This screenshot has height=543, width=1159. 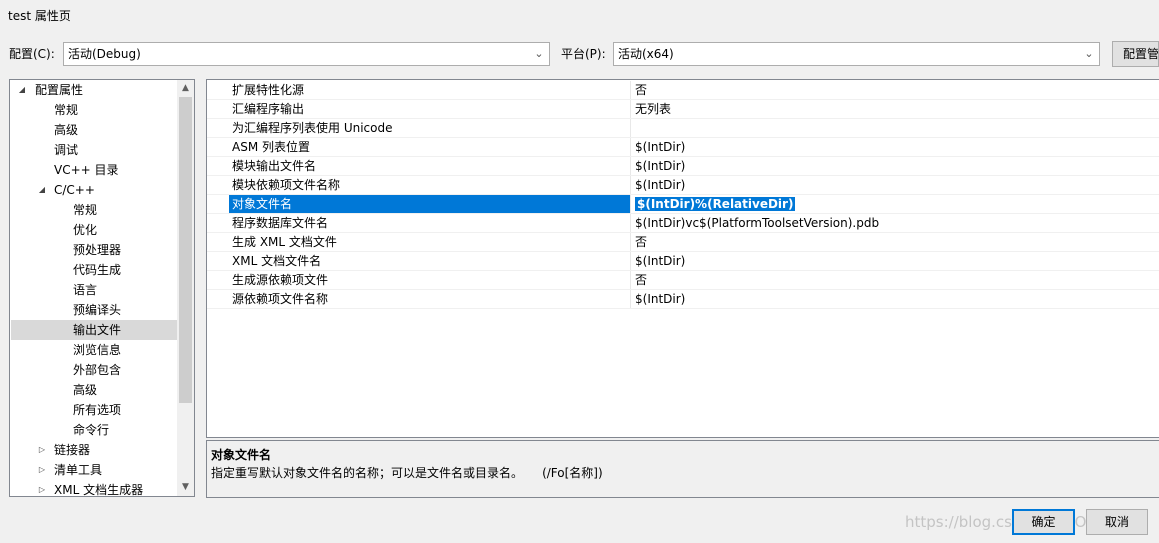 I want to click on tree-item: 预处理器, so click(x=94, y=250).